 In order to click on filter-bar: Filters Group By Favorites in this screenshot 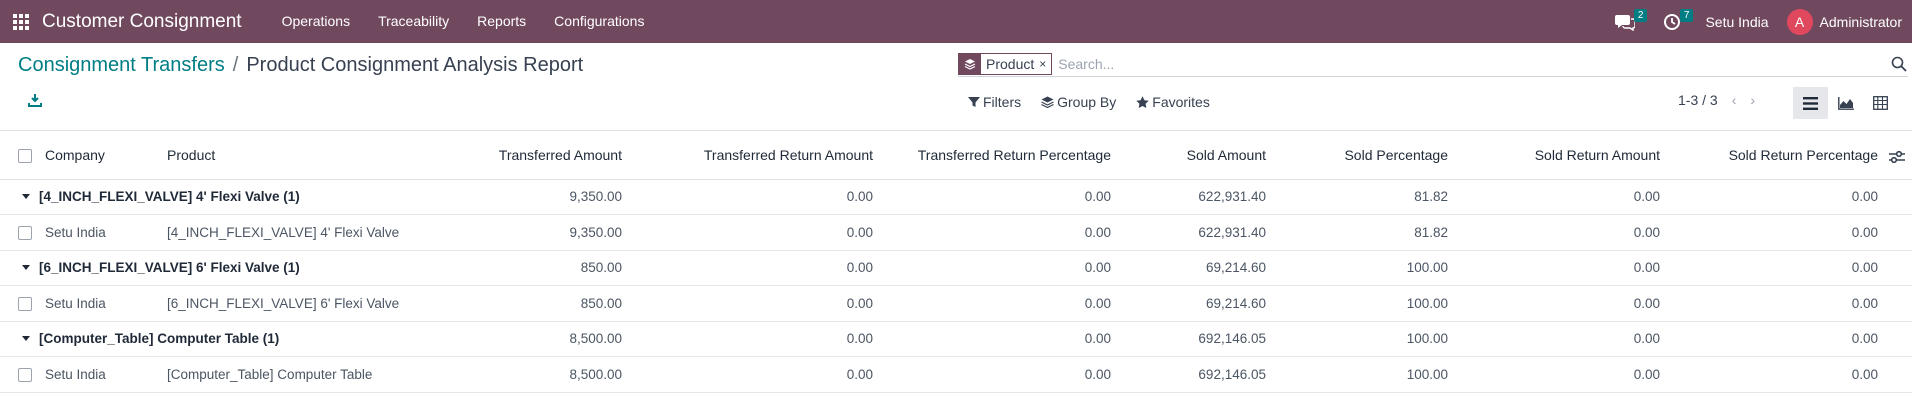, I will do `click(1099, 102)`.